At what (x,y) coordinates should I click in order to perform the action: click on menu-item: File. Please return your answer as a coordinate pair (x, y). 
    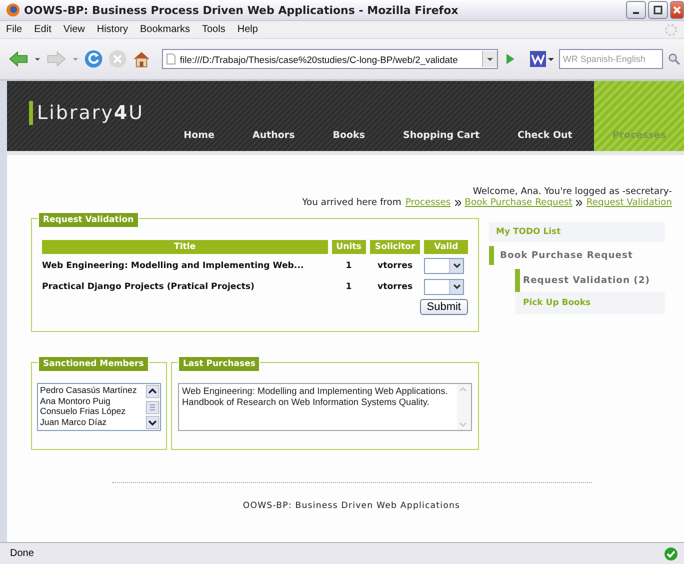
    Looking at the image, I should click on (14, 29).